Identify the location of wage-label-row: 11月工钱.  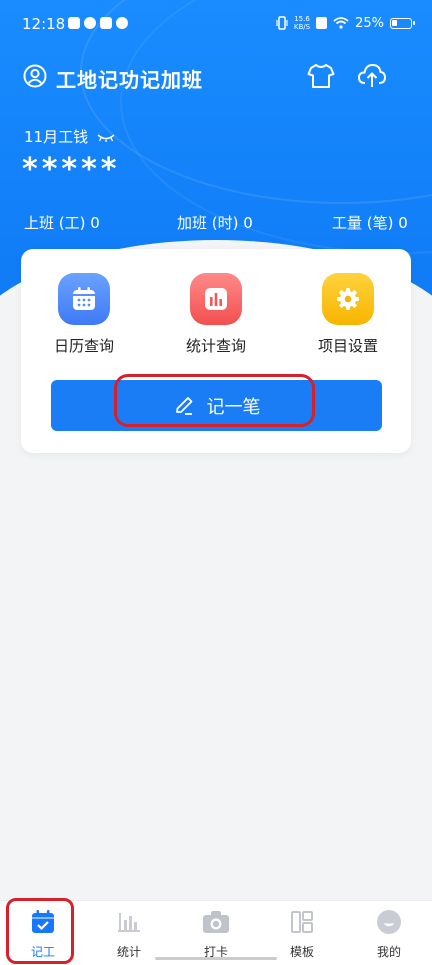
(70, 136).